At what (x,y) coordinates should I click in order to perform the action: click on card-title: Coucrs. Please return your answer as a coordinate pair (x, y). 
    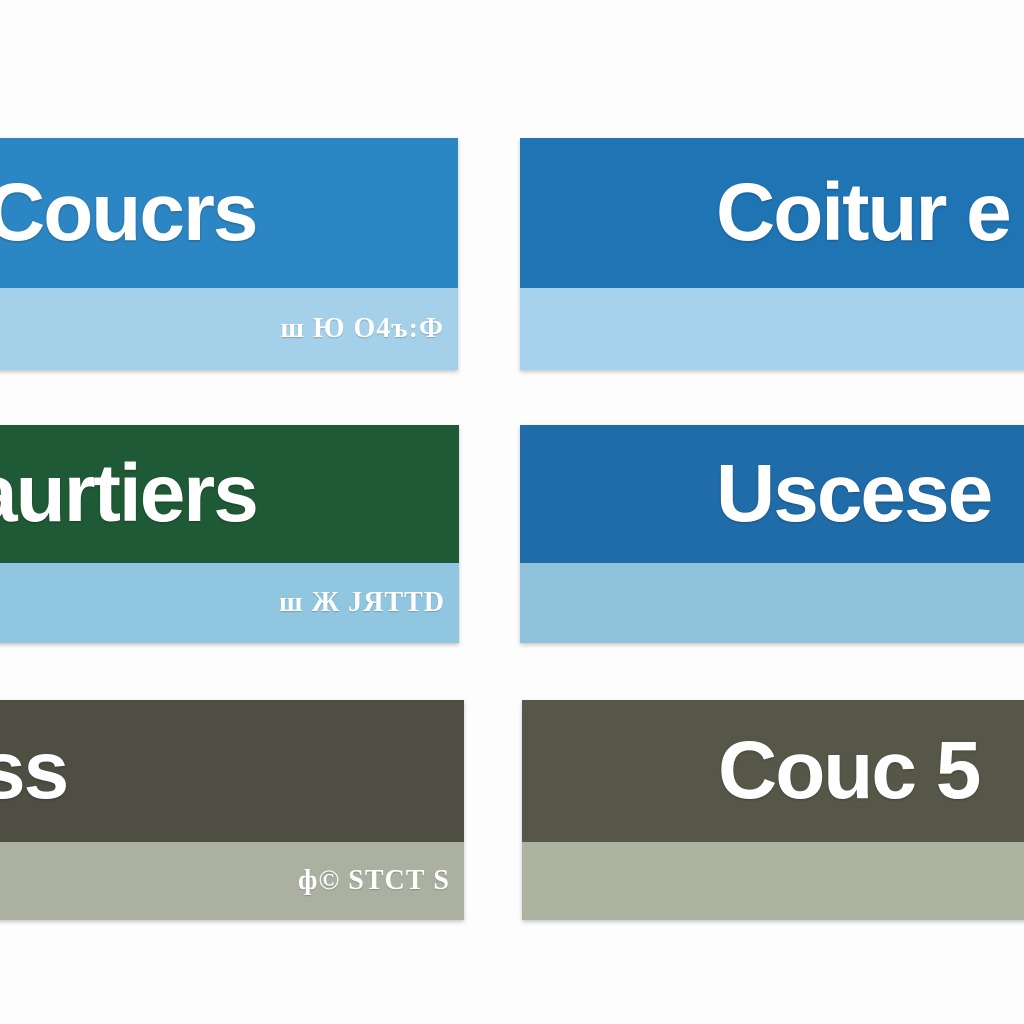
    Looking at the image, I should click on (129, 212).